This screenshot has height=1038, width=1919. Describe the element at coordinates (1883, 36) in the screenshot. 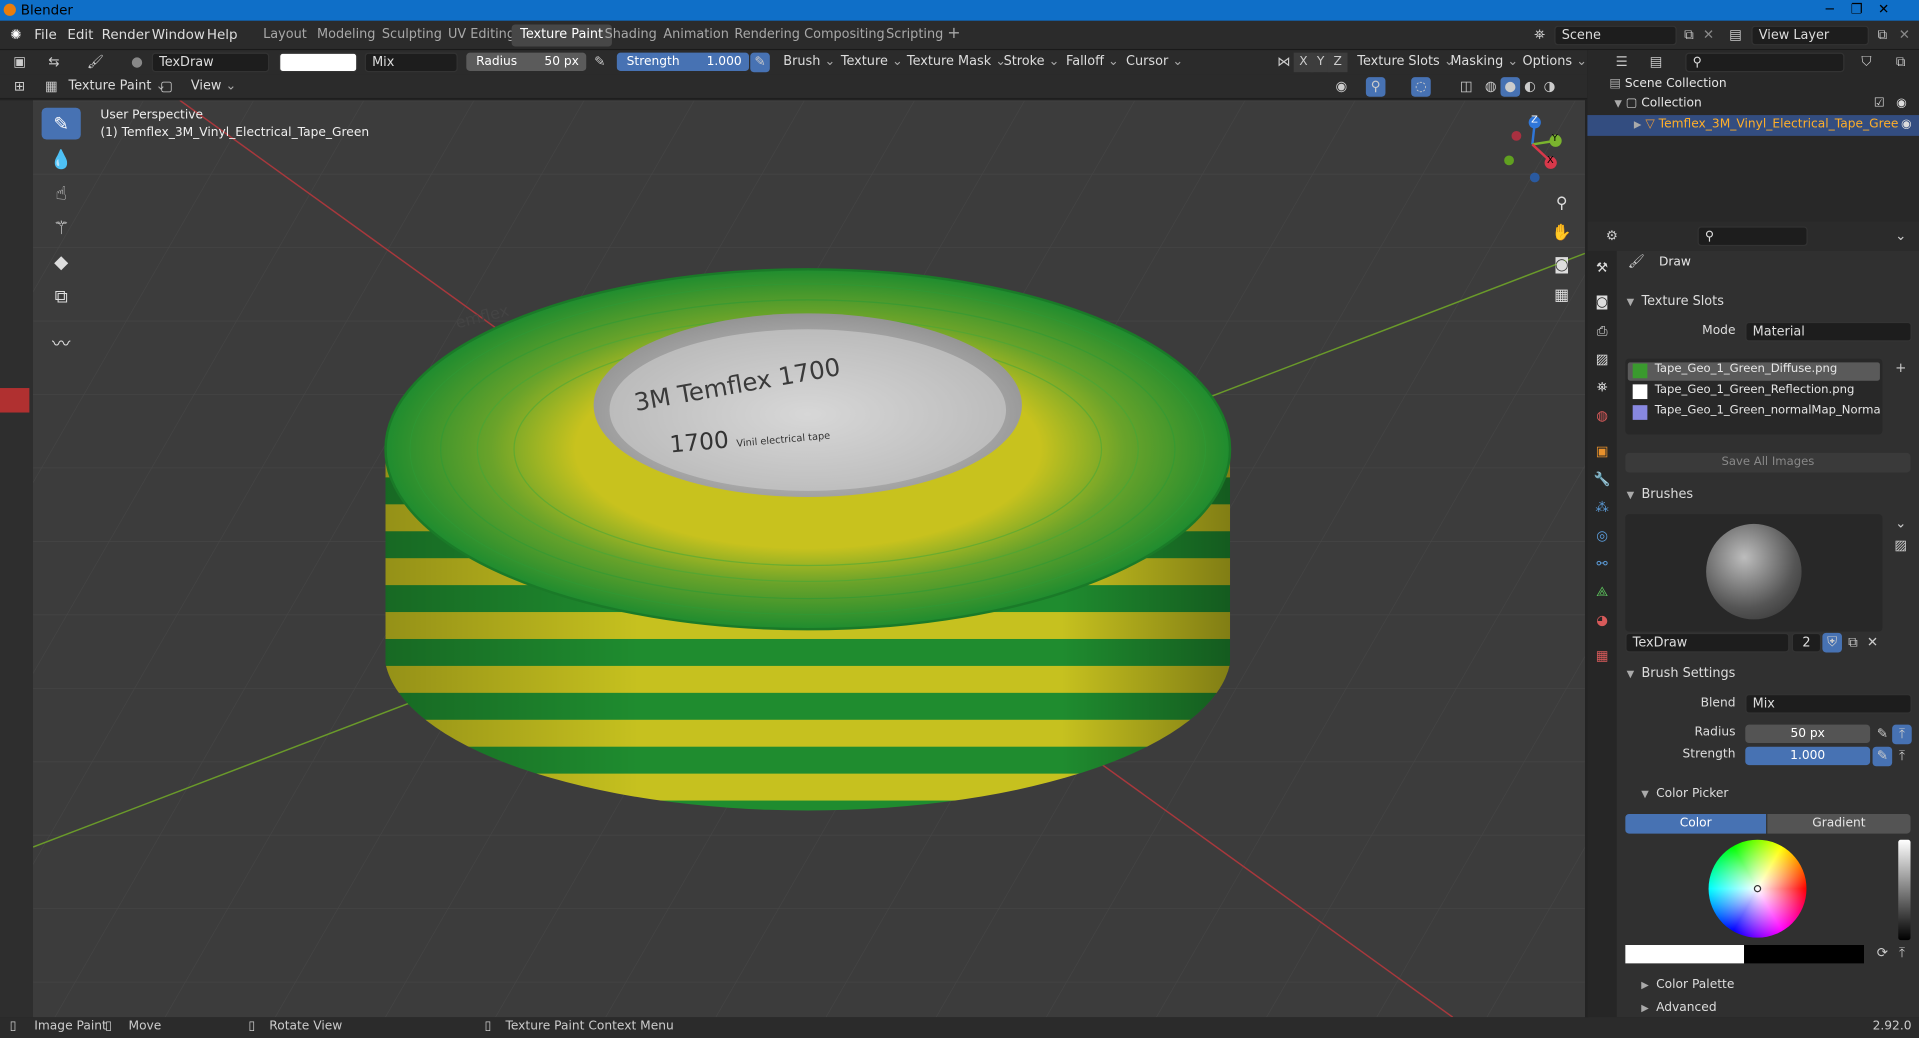

I see `new-view-layer-icon: ⧉` at that location.